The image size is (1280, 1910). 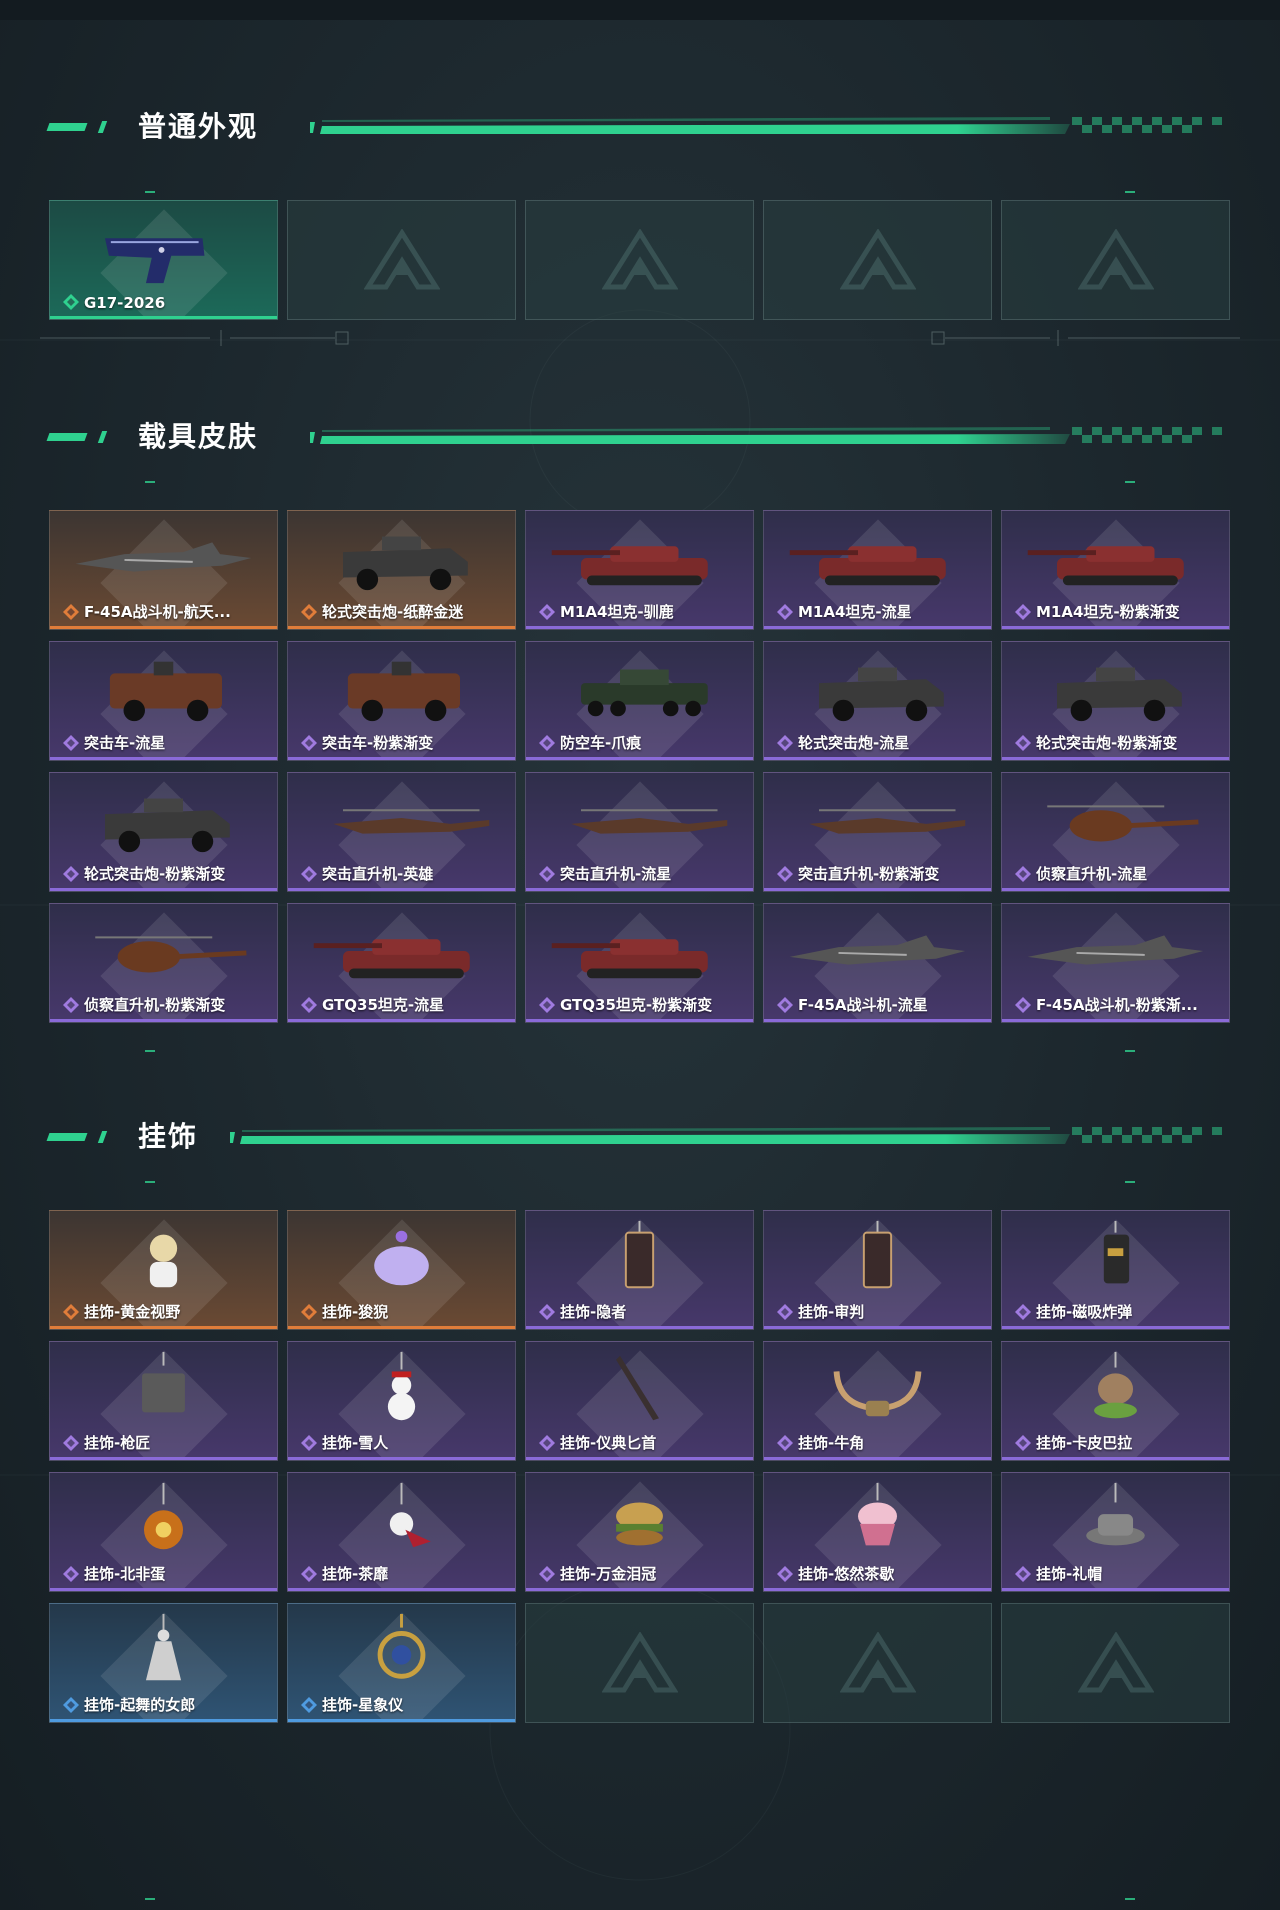 I want to click on section-header-bar, so click(x=726, y=1135).